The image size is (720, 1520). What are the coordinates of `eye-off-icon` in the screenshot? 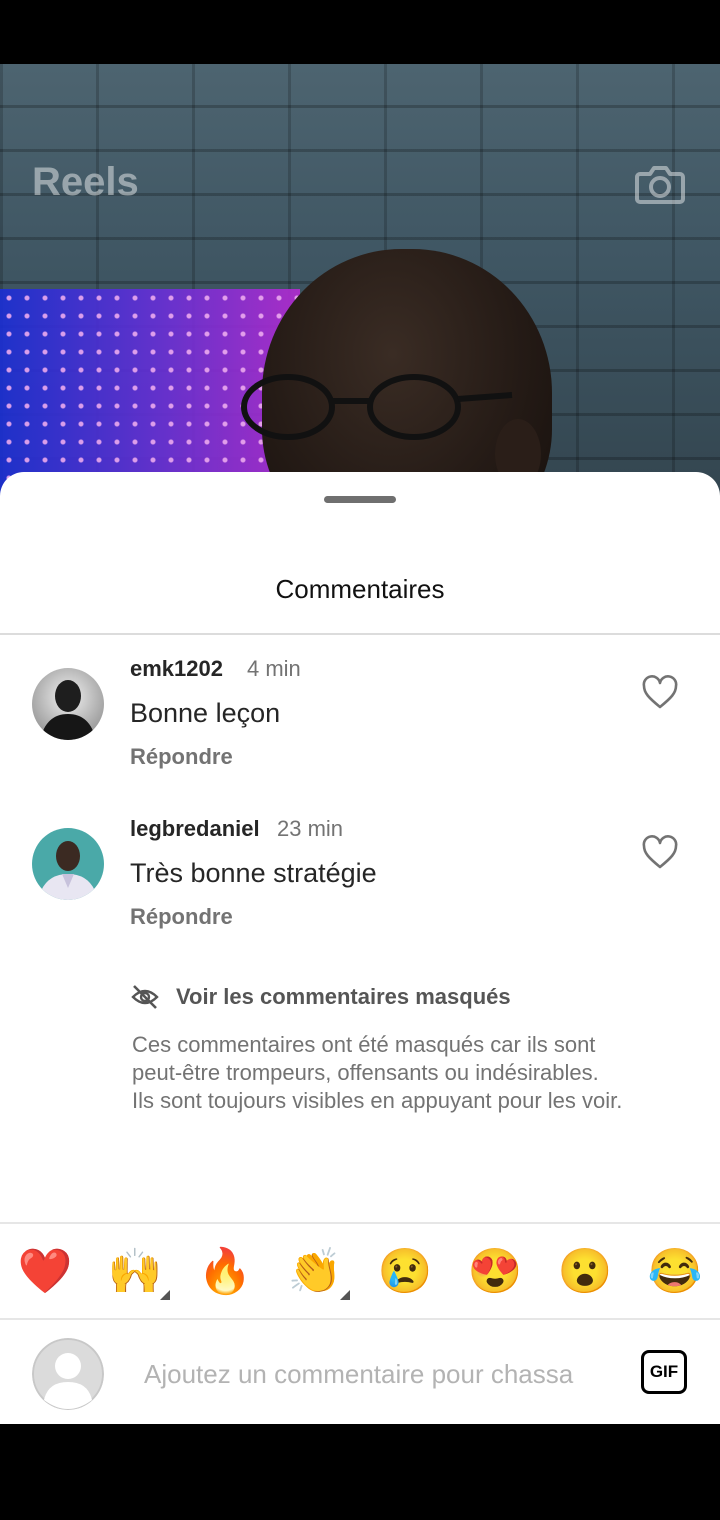 It's located at (145, 997).